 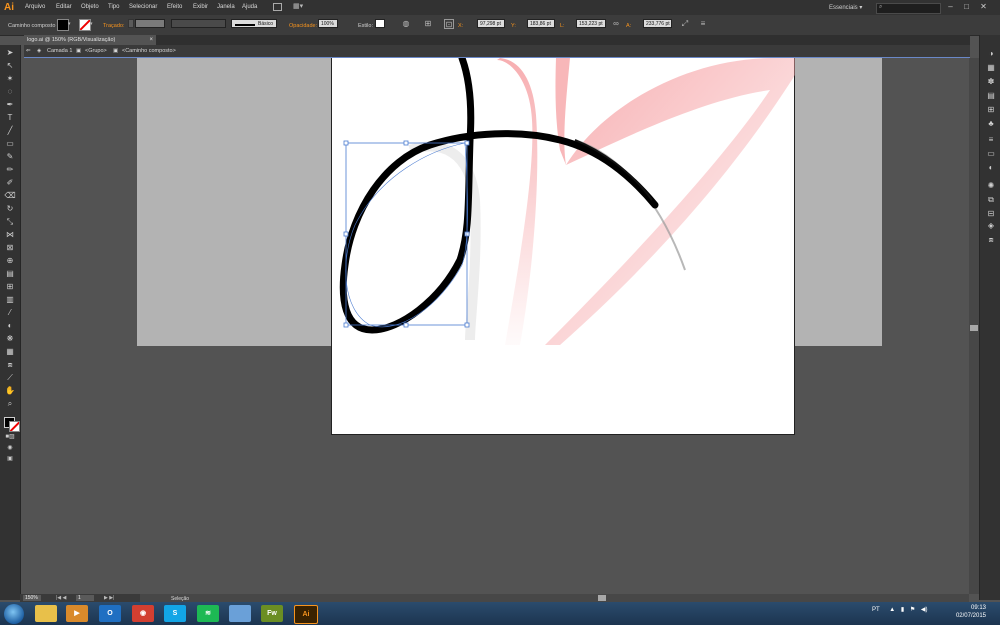 What do you see at coordinates (175, 613) in the screenshot?
I see `skype-icon: S` at bounding box center [175, 613].